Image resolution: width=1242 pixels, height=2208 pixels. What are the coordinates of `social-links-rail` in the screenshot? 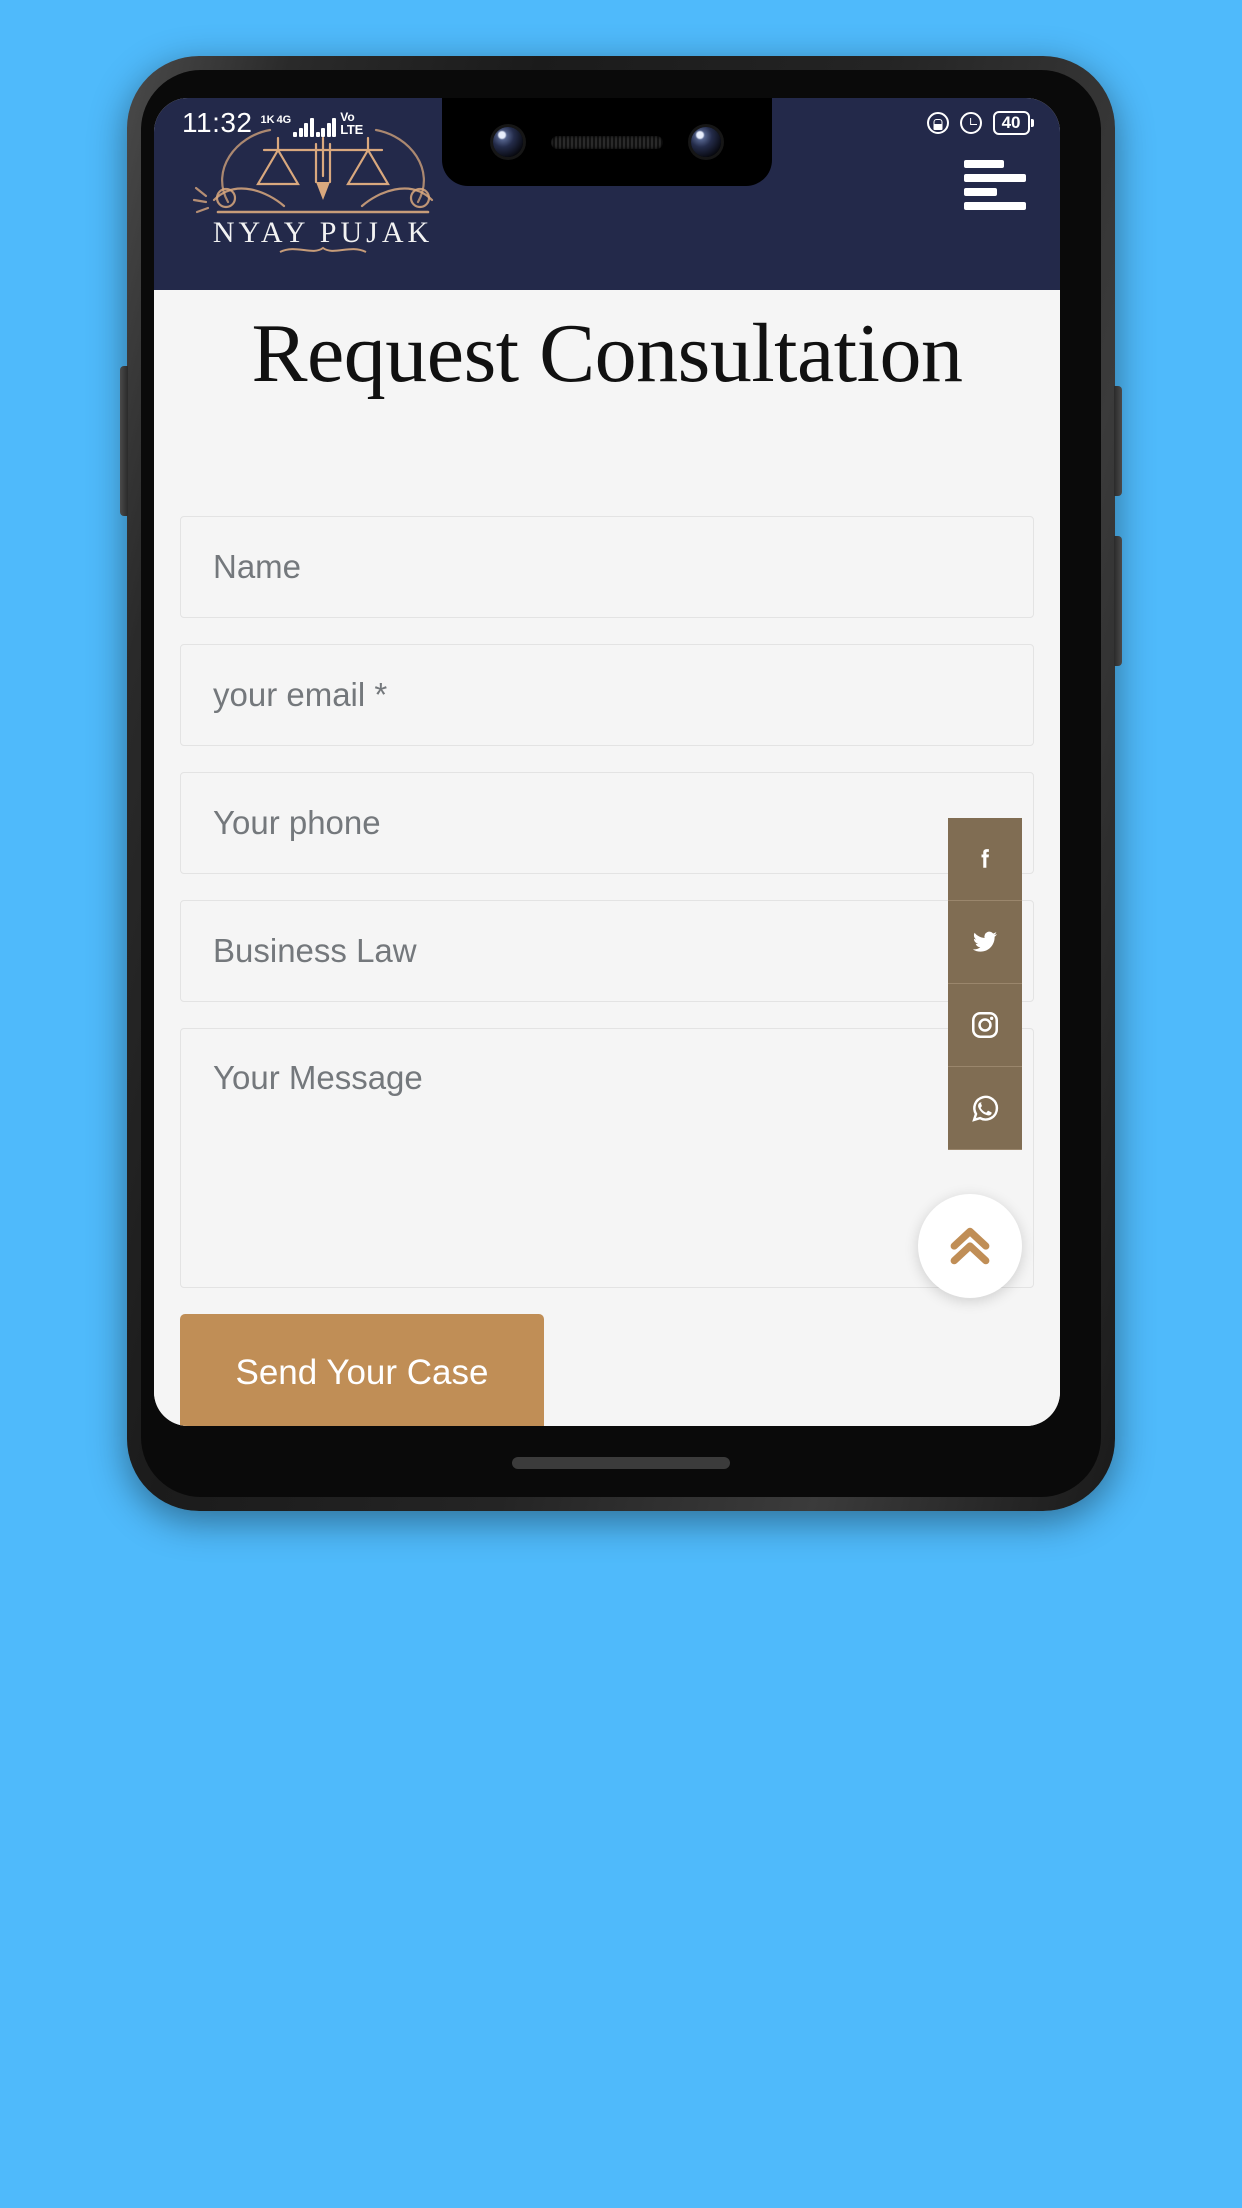 It's located at (985, 984).